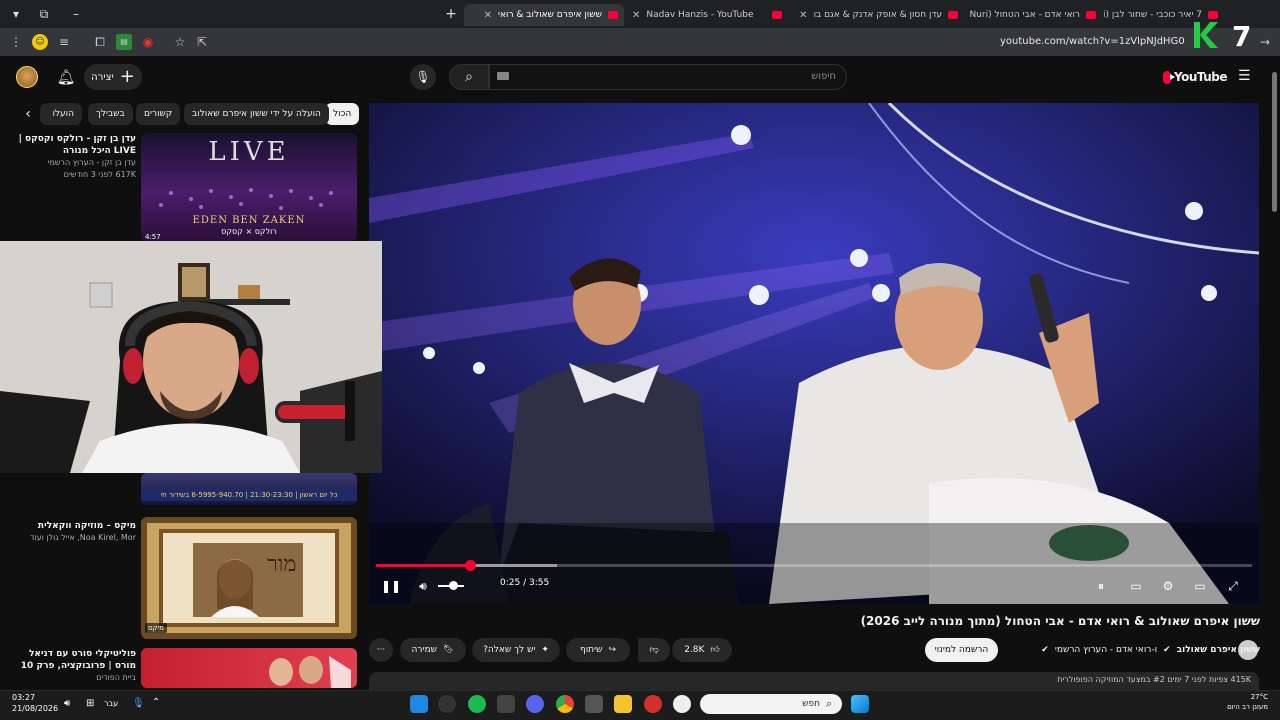  Describe the element at coordinates (191, 357) in the screenshot. I see `webcam-overlay` at that location.